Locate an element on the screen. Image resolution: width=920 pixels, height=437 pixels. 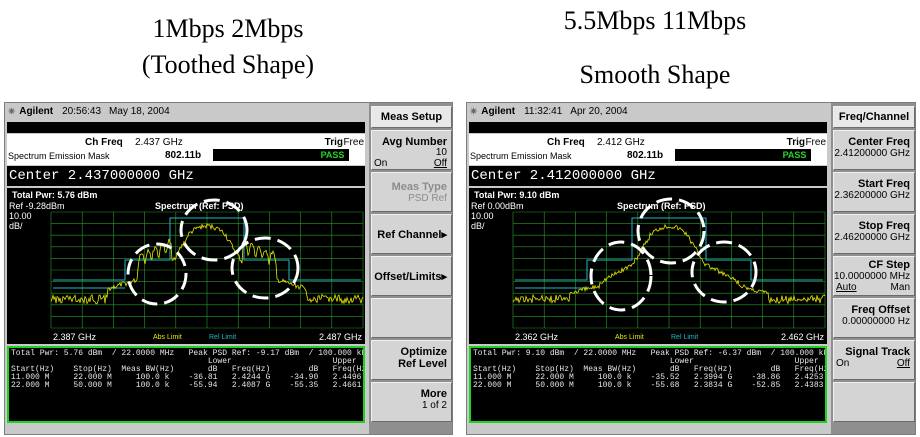
more-softkey: More 1 of 2 is located at coordinates (411, 402).